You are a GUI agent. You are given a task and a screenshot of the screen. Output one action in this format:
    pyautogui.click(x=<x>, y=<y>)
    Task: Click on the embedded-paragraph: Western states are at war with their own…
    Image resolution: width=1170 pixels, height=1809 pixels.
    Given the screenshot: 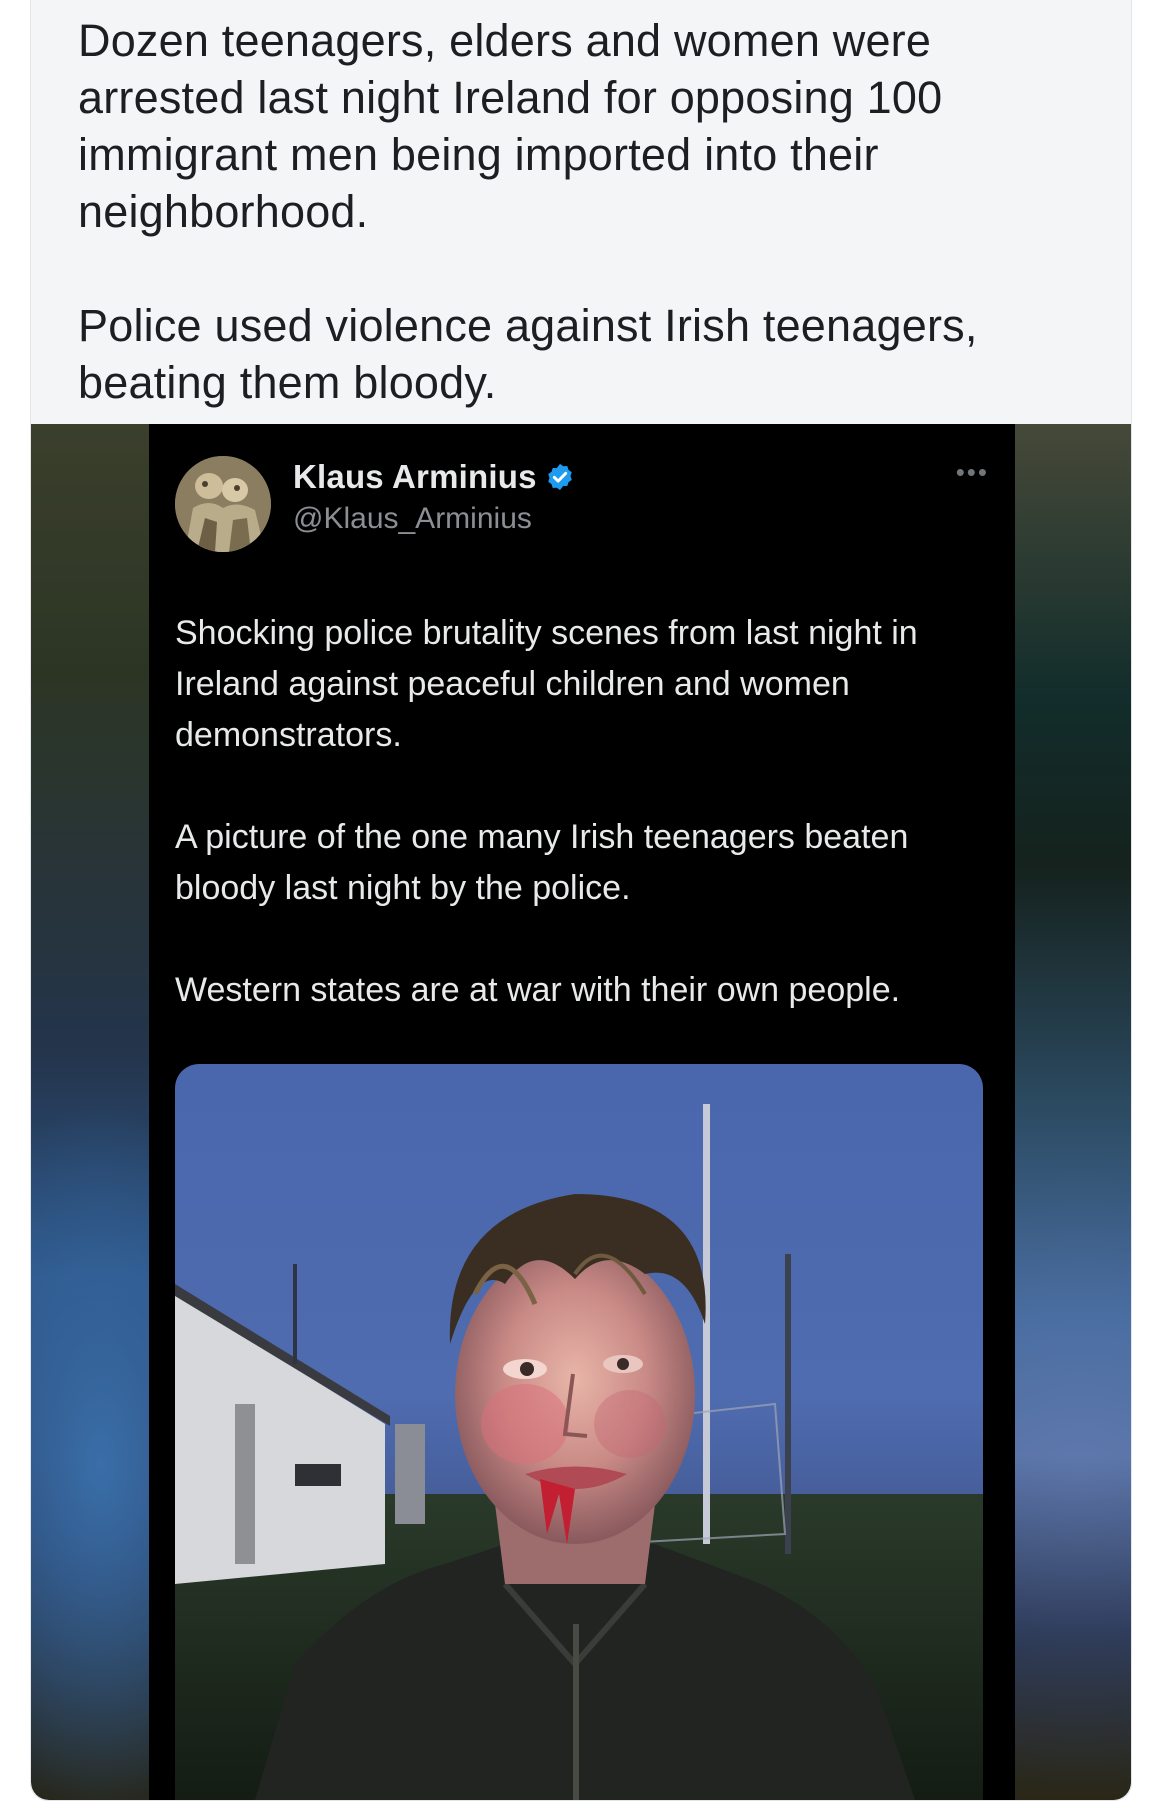 What is the action you would take?
    pyautogui.click(x=538, y=990)
    